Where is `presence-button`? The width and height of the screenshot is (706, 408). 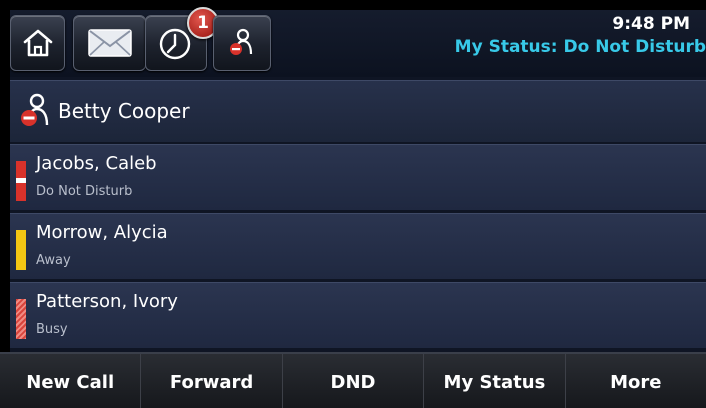 presence-button is located at coordinates (242, 43).